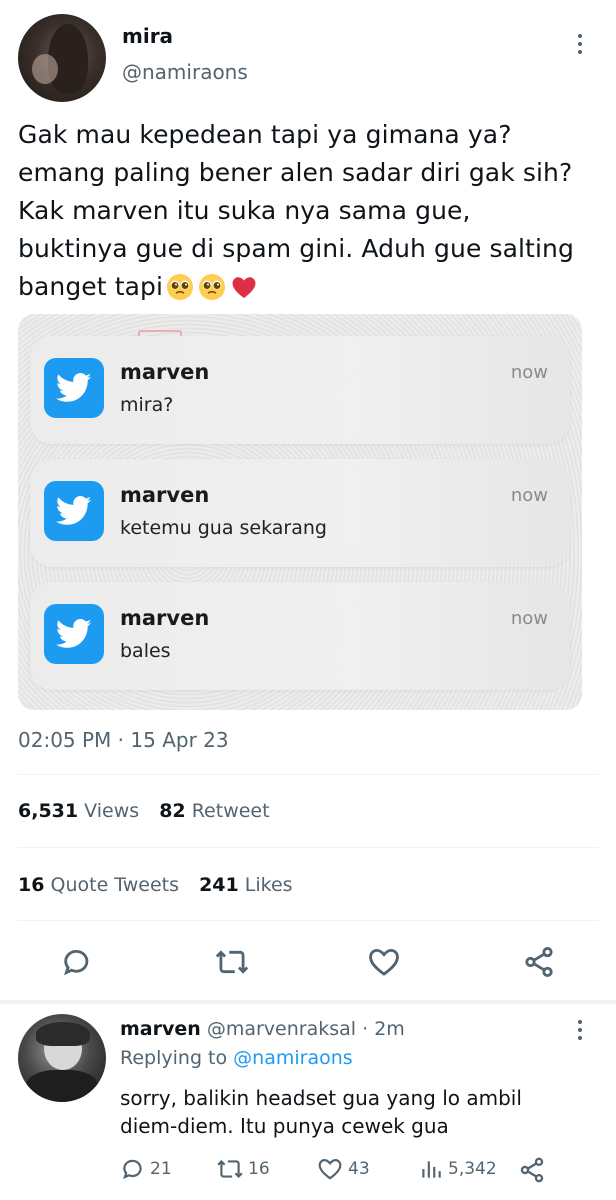 The image size is (616, 1200). I want to click on views-label: Views, so click(112, 811).